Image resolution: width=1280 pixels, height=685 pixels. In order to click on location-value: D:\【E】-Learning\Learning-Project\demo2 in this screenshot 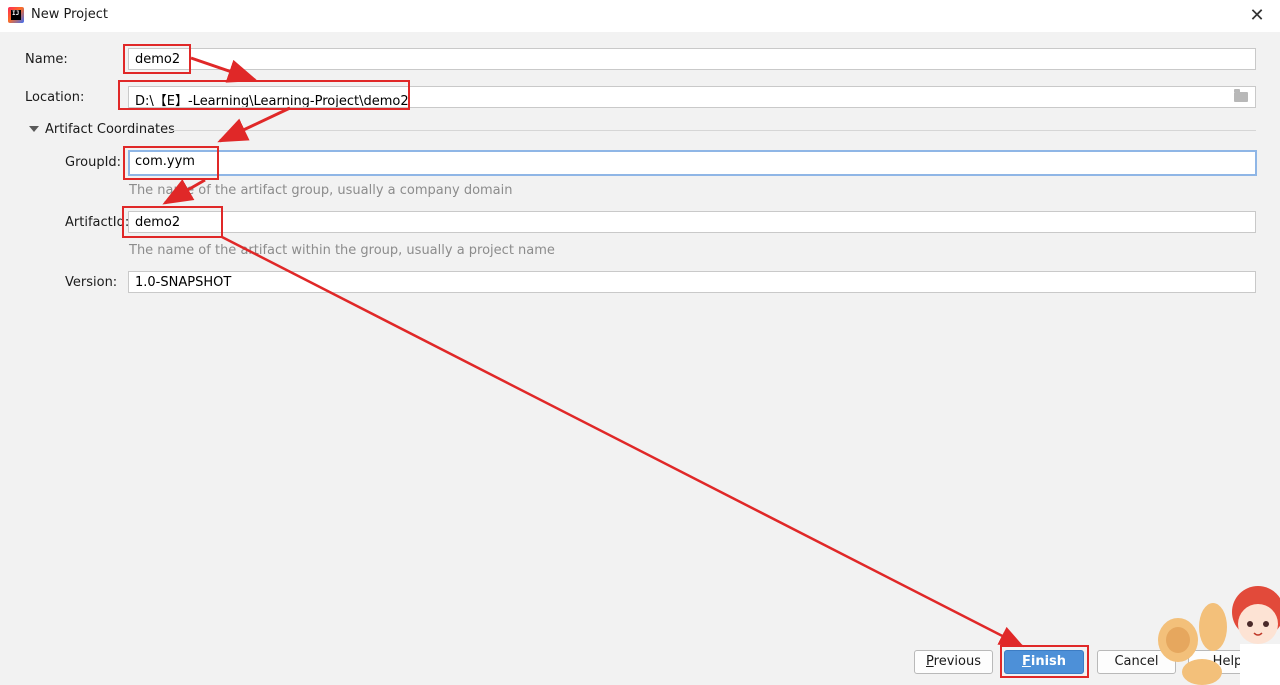, I will do `click(272, 101)`.